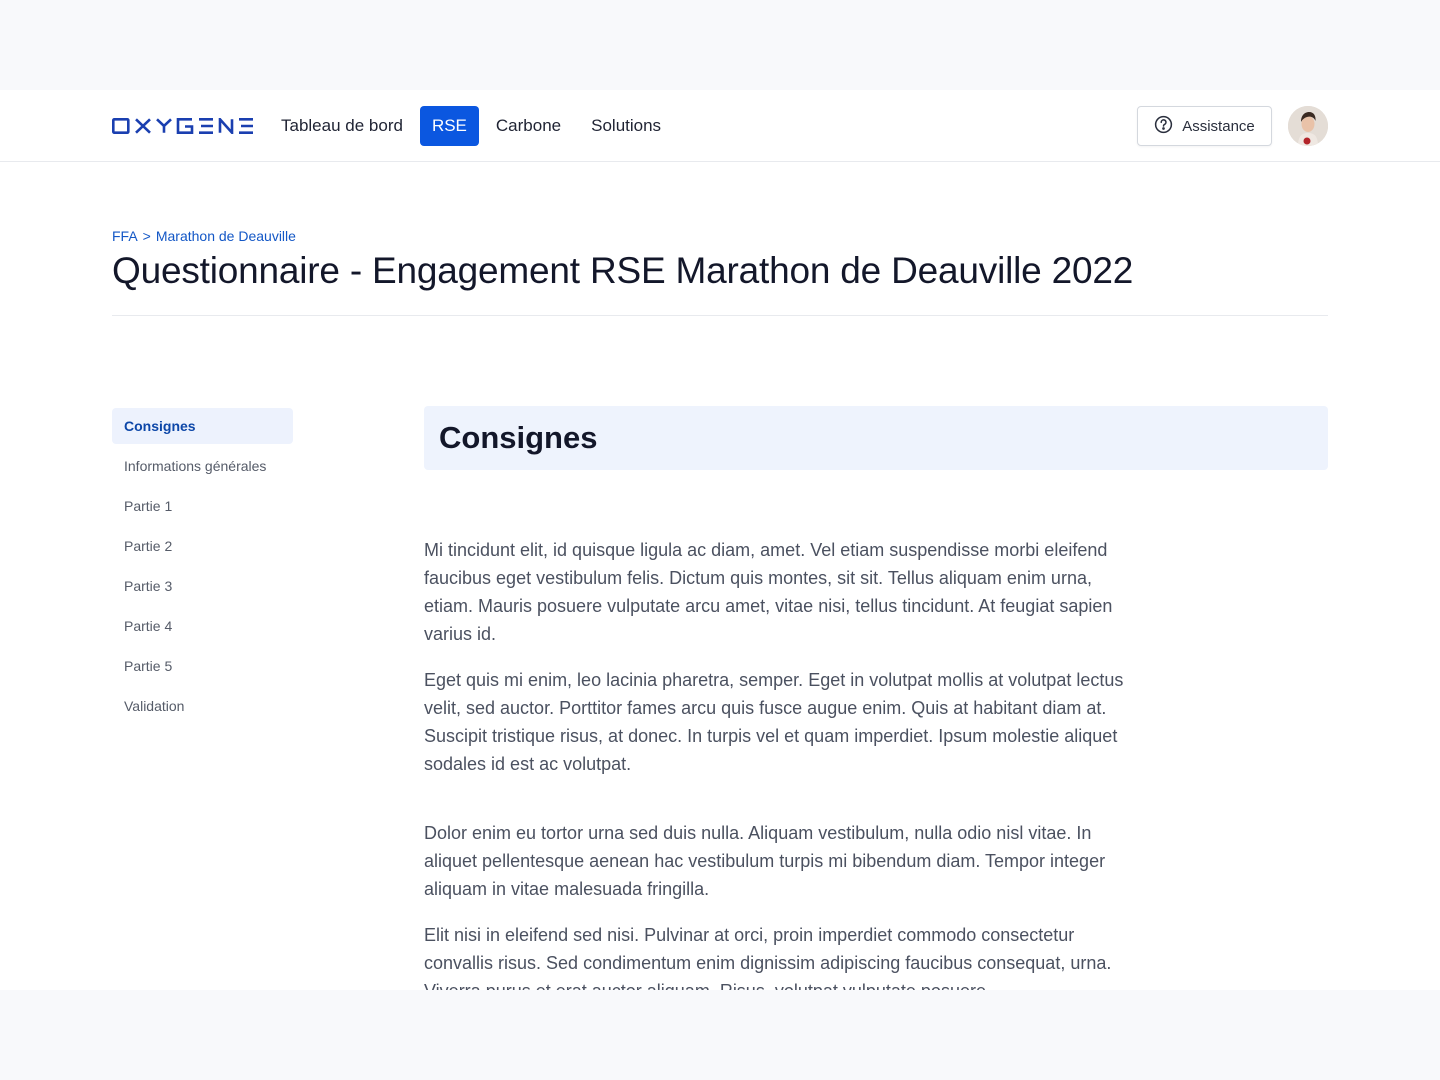  I want to click on sidebar-item-validation: Validation, so click(202, 706).